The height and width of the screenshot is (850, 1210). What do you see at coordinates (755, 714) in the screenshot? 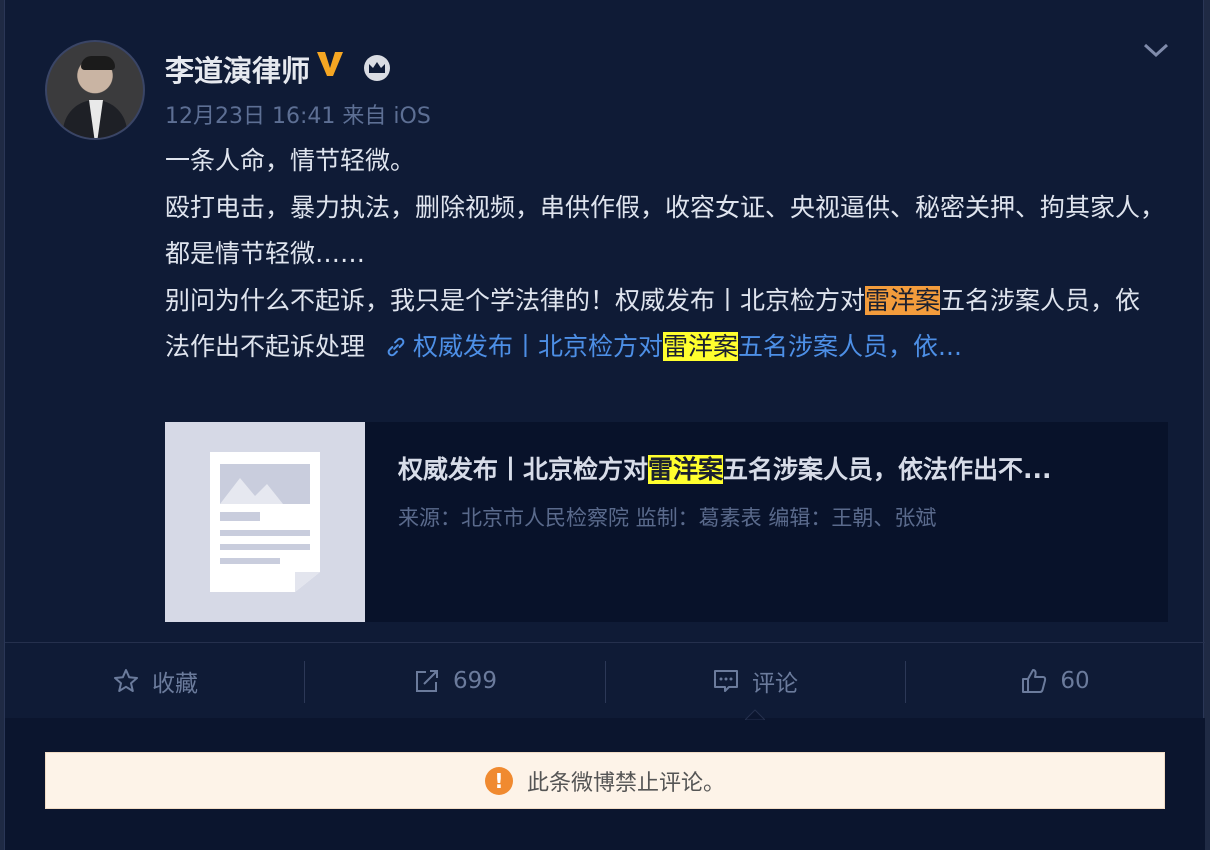
I see `comment-caret` at bounding box center [755, 714].